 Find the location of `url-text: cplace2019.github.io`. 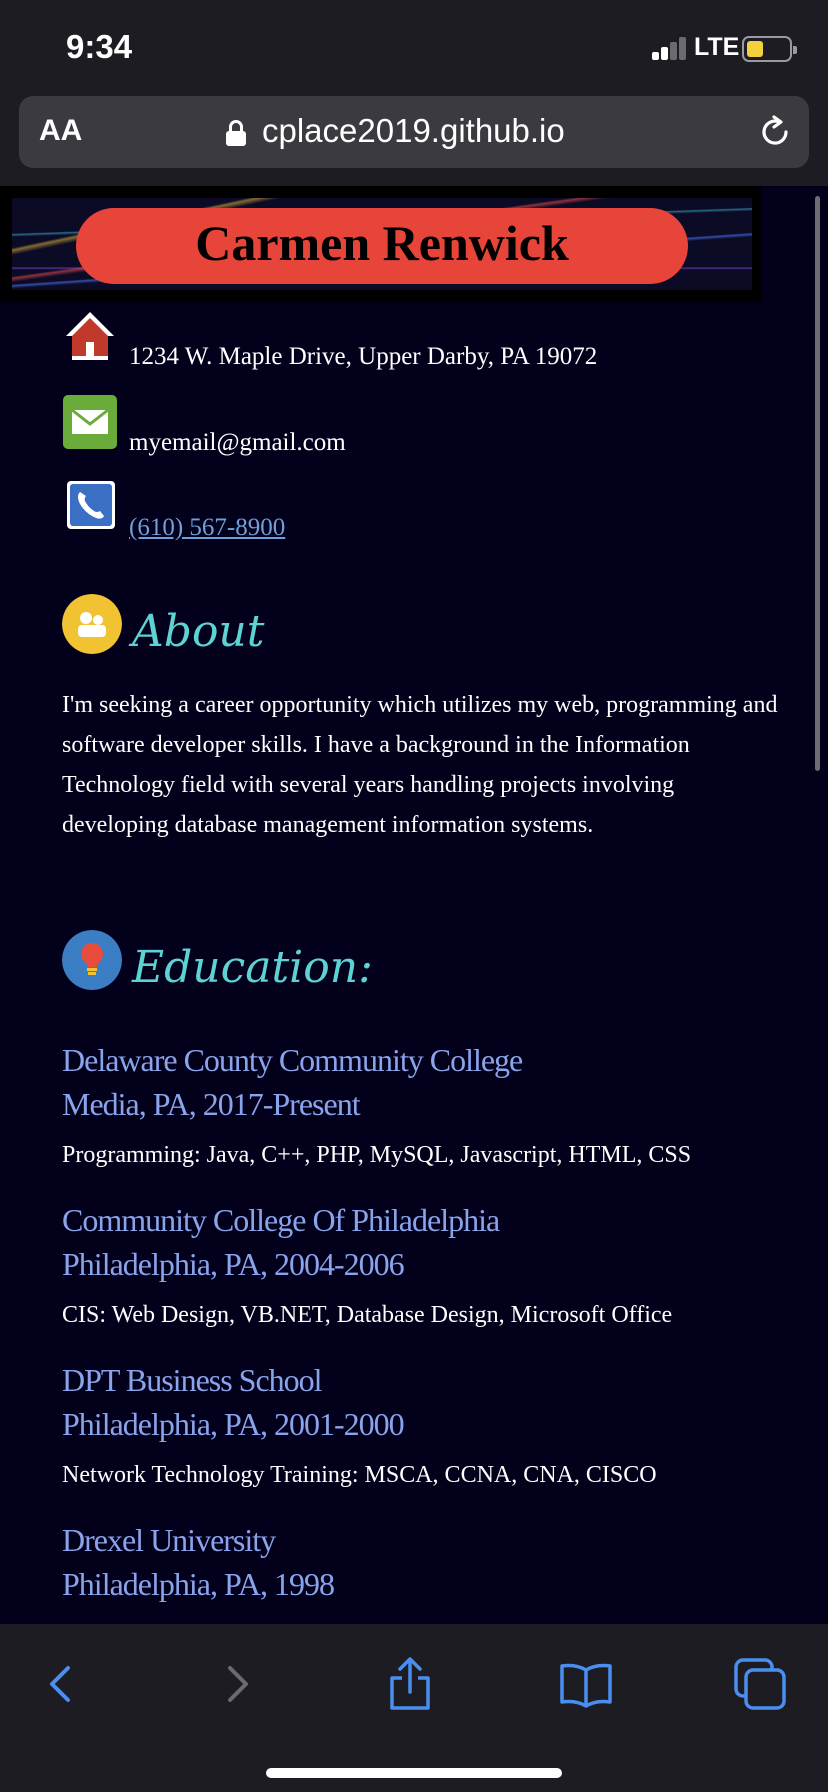

url-text: cplace2019.github.io is located at coordinates (413, 131).